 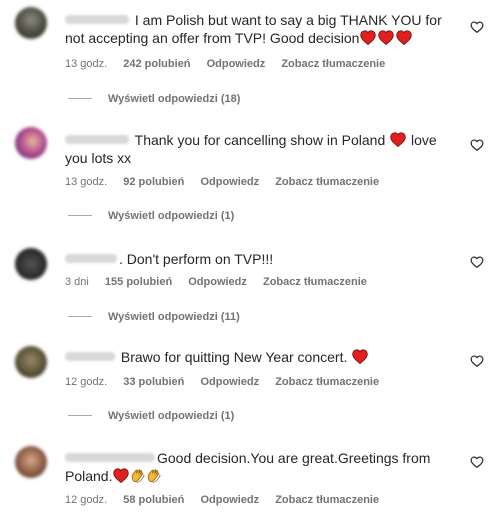 I want to click on comment-body: . Don't perform on TVP!!!, so click(x=196, y=259).